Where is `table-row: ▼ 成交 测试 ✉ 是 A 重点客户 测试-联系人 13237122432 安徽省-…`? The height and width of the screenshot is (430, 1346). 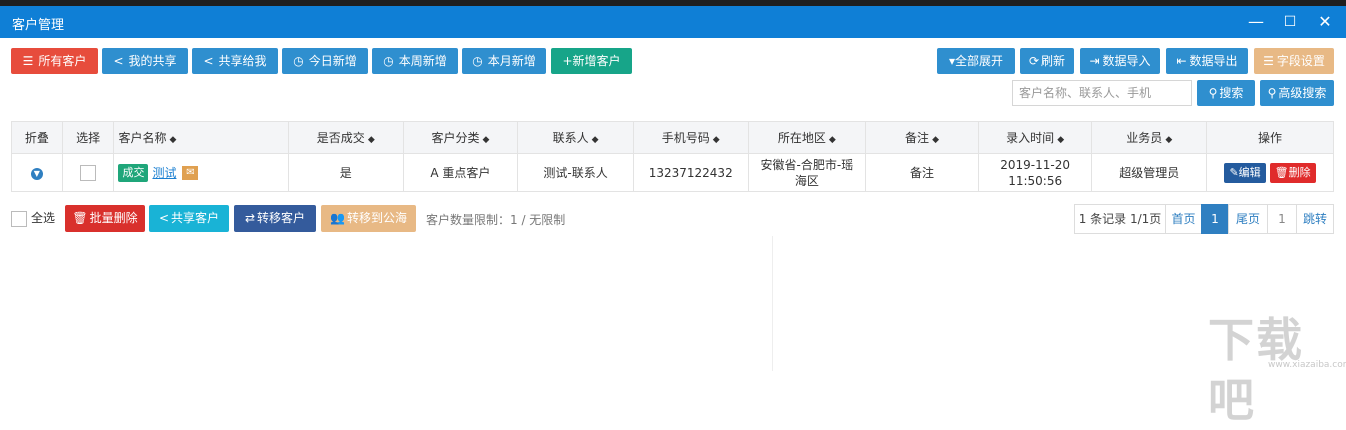
table-row: ▼ 成交 测试 ✉ 是 A 重点客户 测试-联系人 13237122432 安徽省-… is located at coordinates (672, 172).